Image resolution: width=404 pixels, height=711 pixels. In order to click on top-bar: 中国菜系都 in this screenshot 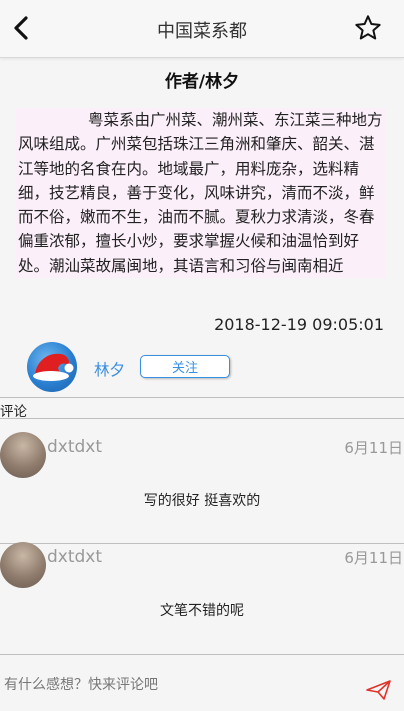, I will do `click(202, 29)`.